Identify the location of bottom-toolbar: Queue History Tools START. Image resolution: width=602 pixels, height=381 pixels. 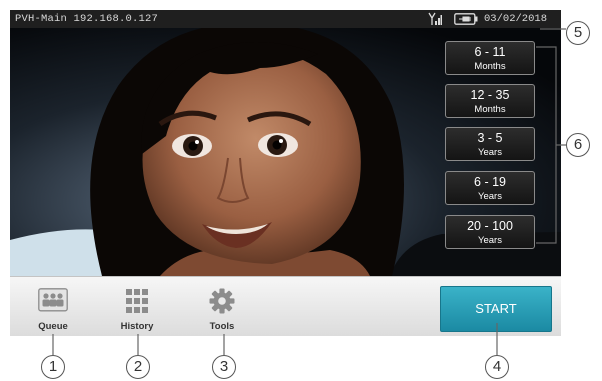
(285, 306).